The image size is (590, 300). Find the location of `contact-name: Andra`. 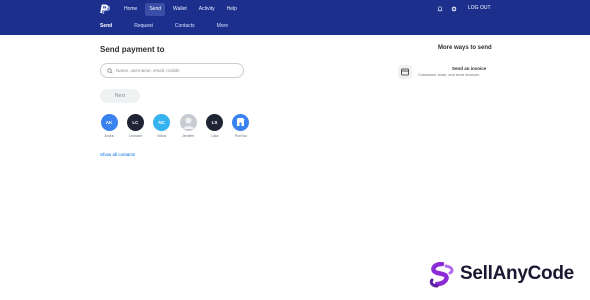

contact-name: Andra is located at coordinates (109, 136).